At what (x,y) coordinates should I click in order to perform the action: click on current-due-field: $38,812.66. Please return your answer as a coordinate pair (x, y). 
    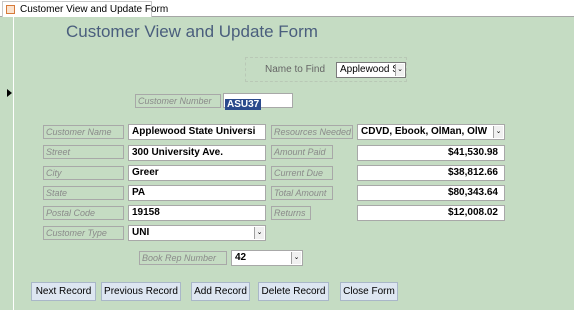
    Looking at the image, I should click on (431, 173).